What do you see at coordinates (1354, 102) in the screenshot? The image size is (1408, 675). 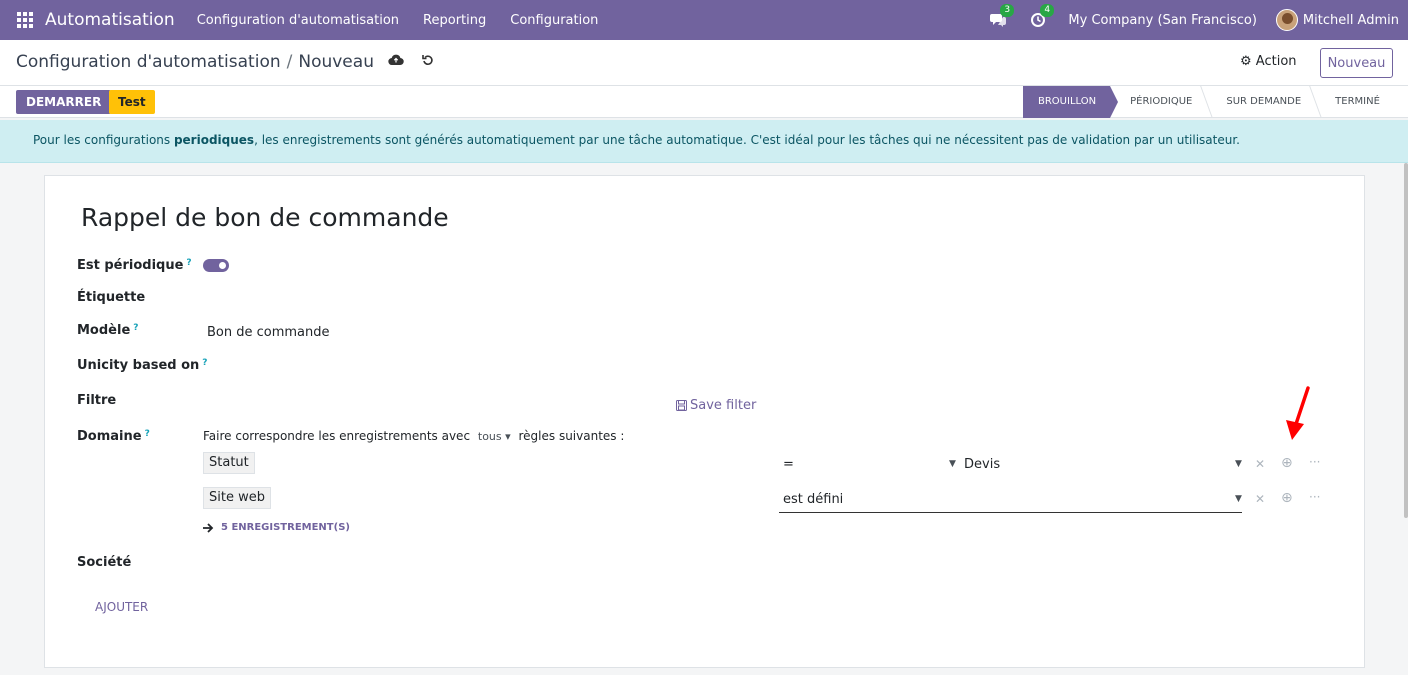 I see `stage-done: TERMINÉ` at bounding box center [1354, 102].